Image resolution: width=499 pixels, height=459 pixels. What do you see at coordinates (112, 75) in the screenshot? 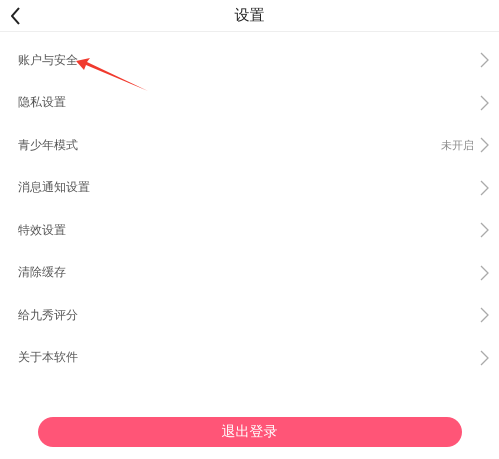
I see `annotation-arrow` at bounding box center [112, 75].